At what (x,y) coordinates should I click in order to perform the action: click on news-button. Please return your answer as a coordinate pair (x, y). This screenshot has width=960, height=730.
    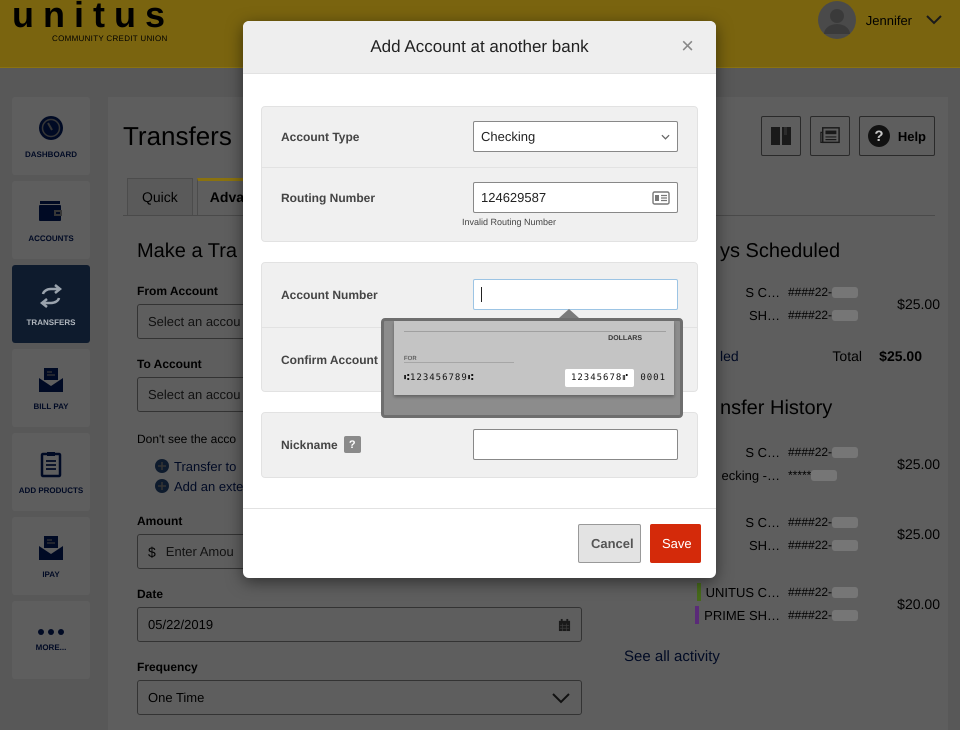
    Looking at the image, I should click on (830, 136).